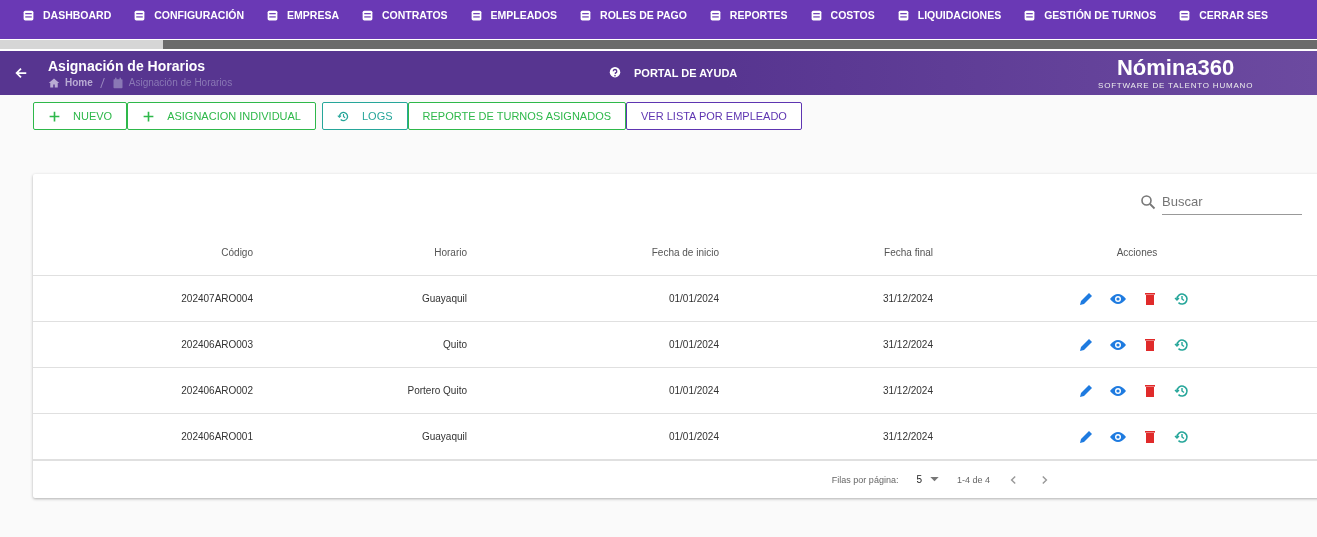  I want to click on table-cell-text: Portero Quito, so click(436, 390).